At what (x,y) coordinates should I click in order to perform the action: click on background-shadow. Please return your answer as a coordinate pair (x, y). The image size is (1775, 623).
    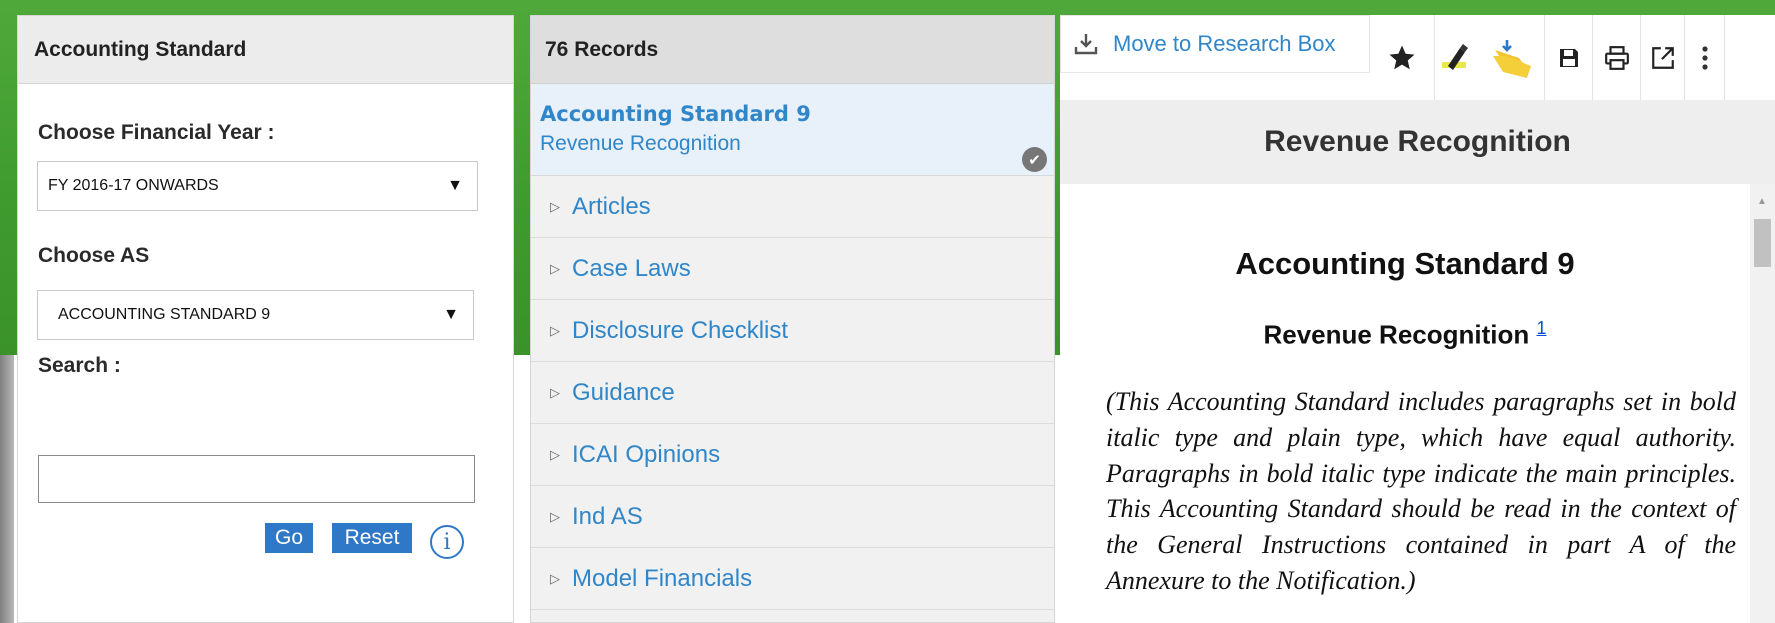
    Looking at the image, I should click on (7, 489).